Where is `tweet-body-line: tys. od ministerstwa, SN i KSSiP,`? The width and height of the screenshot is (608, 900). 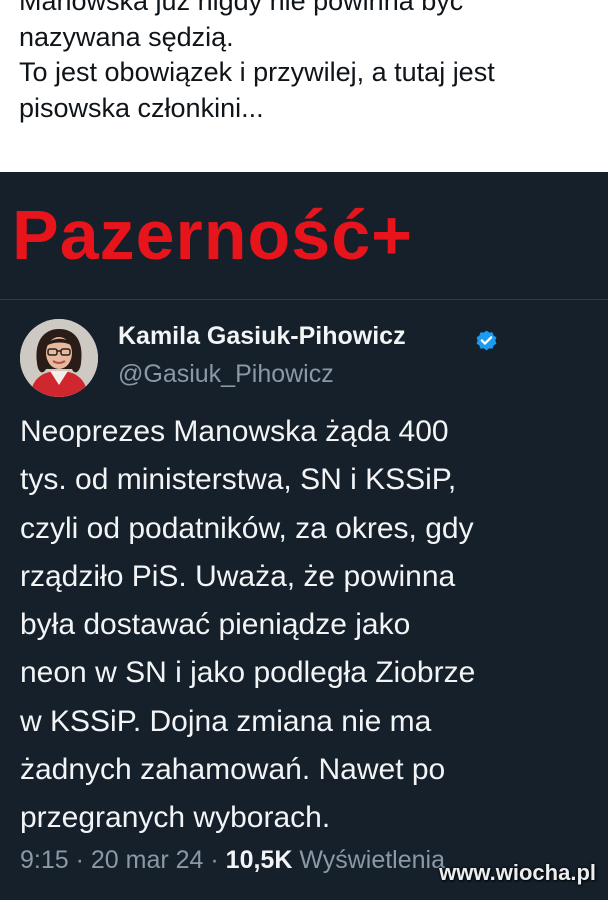 tweet-body-line: tys. od ministerstwa, SN i KSSiP, is located at coordinates (238, 480).